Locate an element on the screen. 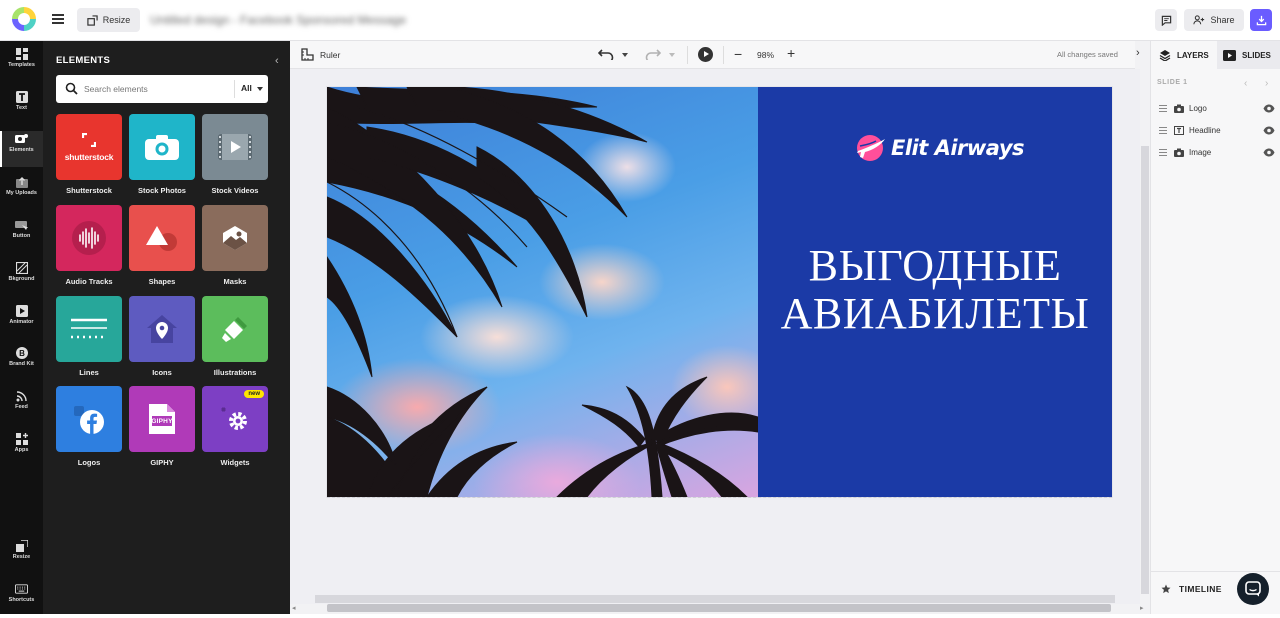  zoom-level: 98% is located at coordinates (765, 55).